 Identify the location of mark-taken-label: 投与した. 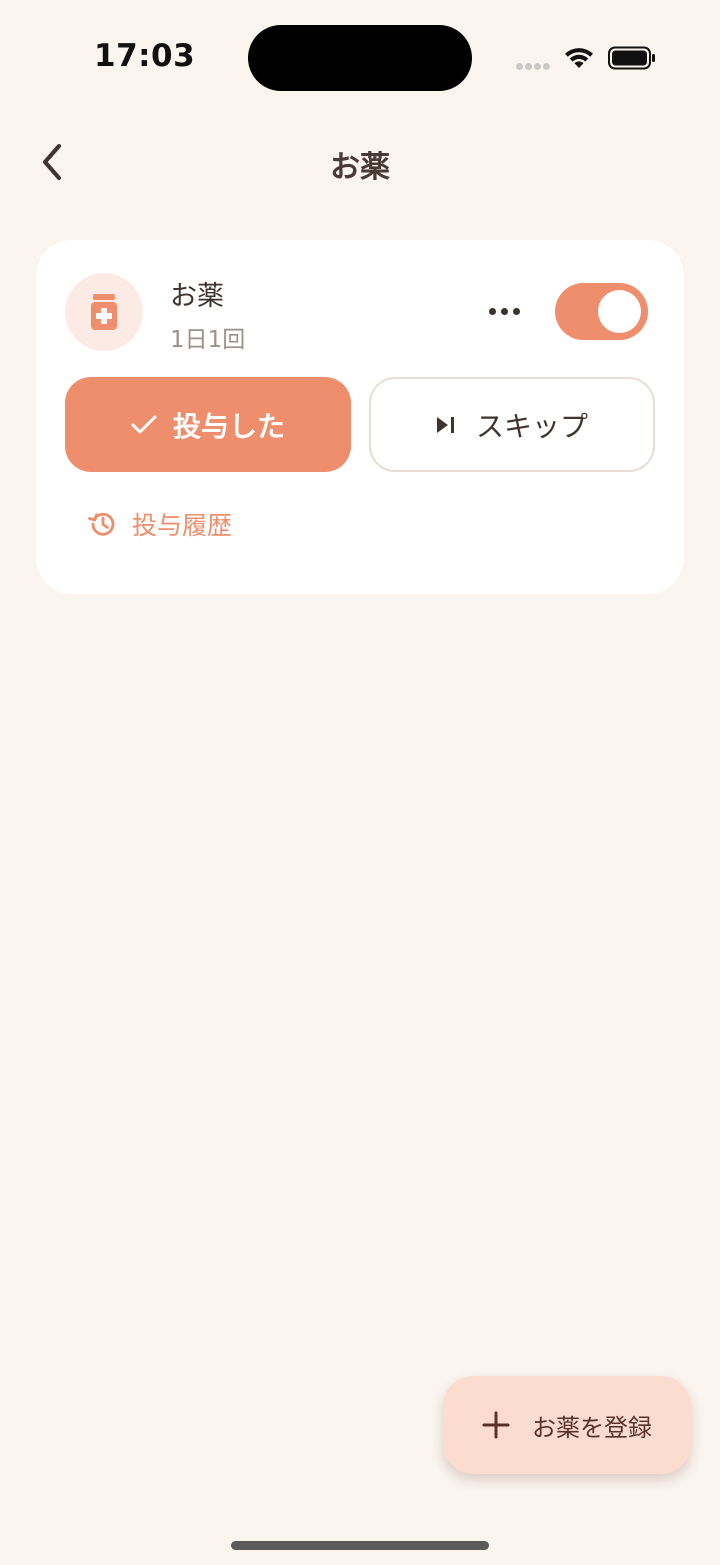
(228, 426).